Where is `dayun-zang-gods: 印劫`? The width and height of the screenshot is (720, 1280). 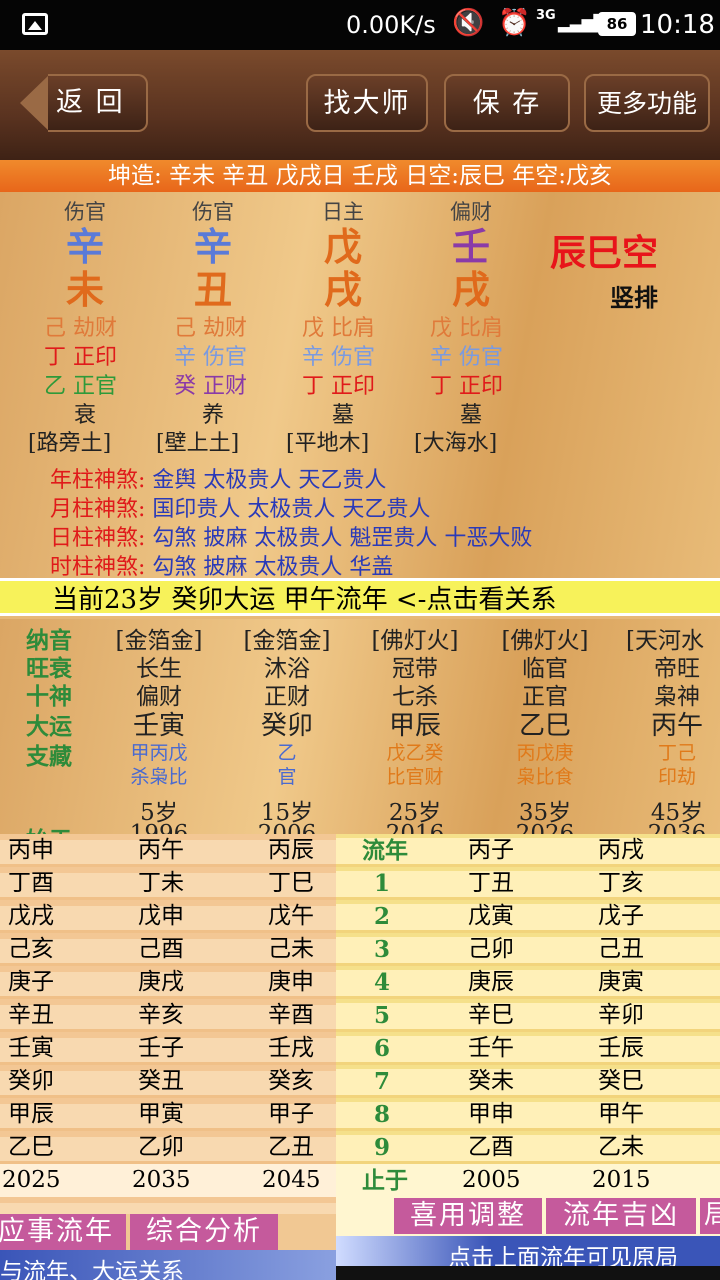 dayun-zang-gods: 印劫 is located at coordinates (676, 777).